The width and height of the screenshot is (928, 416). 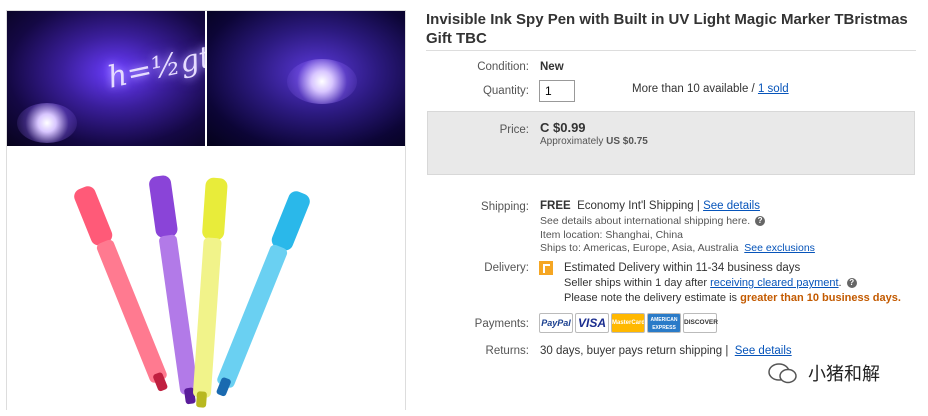 What do you see at coordinates (627, 141) in the screenshot?
I see `approx-usd-value: US $0.75` at bounding box center [627, 141].